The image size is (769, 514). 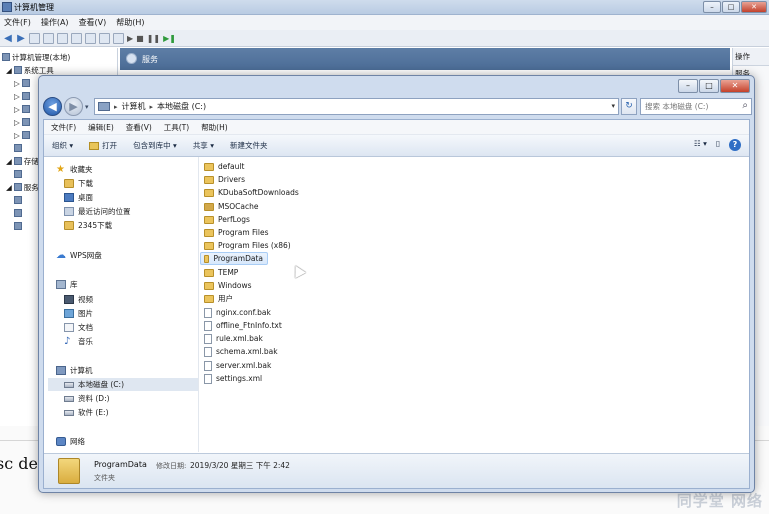 What do you see at coordinates (55, 22) in the screenshot?
I see `bg-menu-action: 操作(A)` at bounding box center [55, 22].